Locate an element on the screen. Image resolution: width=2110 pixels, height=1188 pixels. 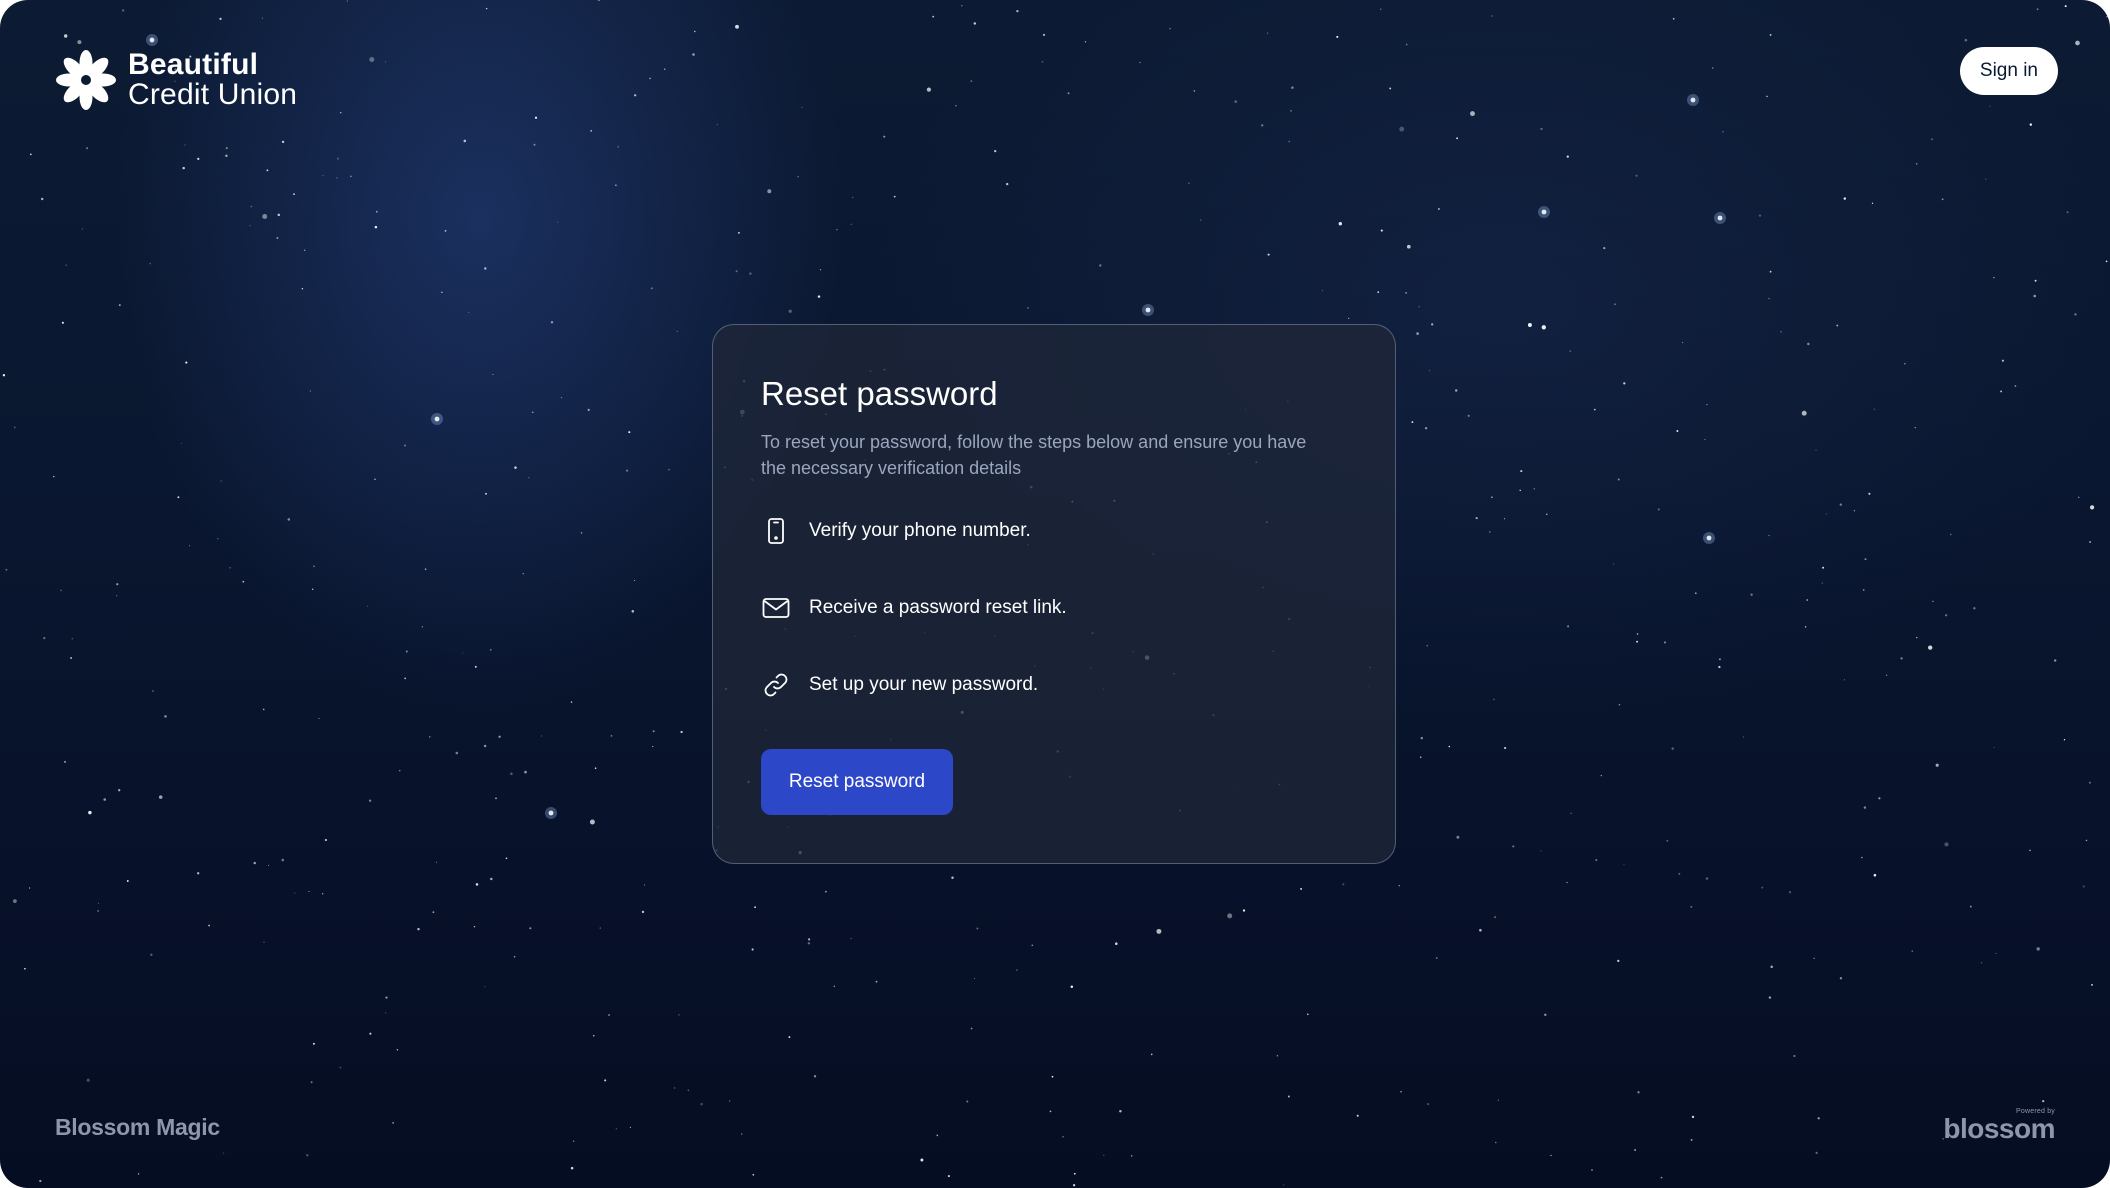
step-receive-link: Receive a password reset link. is located at coordinates (1054, 608).